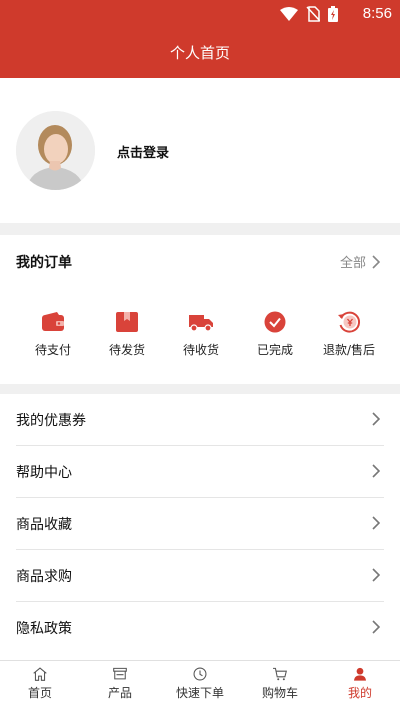  What do you see at coordinates (200, 14) in the screenshot?
I see `status-bar: 8:56` at bounding box center [200, 14].